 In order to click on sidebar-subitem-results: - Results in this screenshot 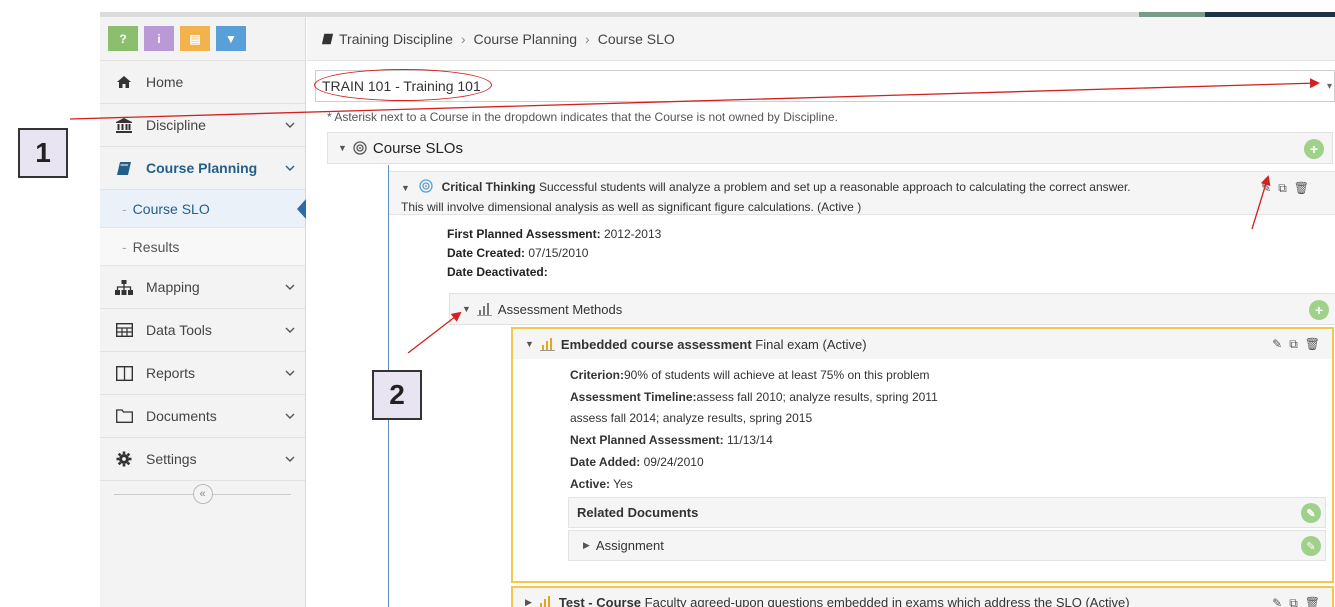, I will do `click(202, 247)`.